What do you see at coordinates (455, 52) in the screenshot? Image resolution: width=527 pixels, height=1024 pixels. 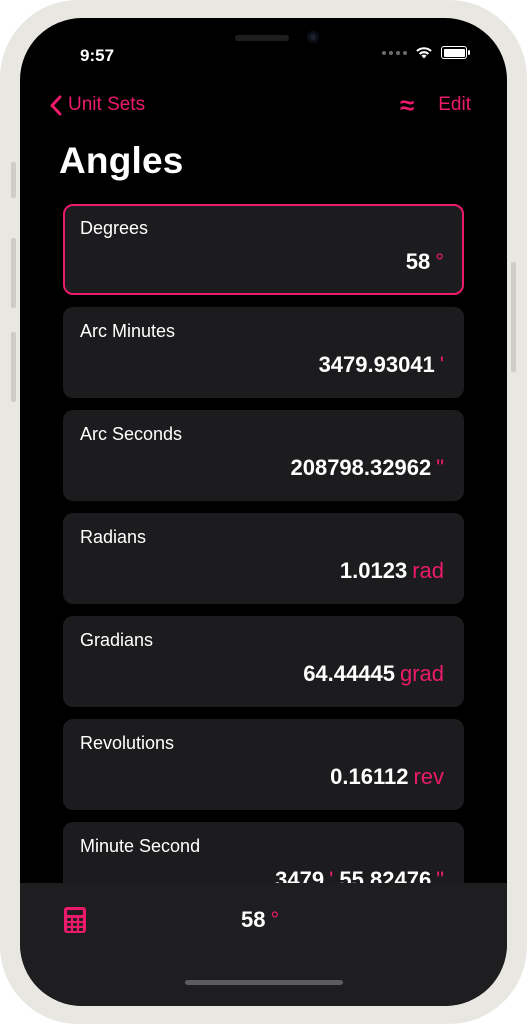 I see `battery-icon` at bounding box center [455, 52].